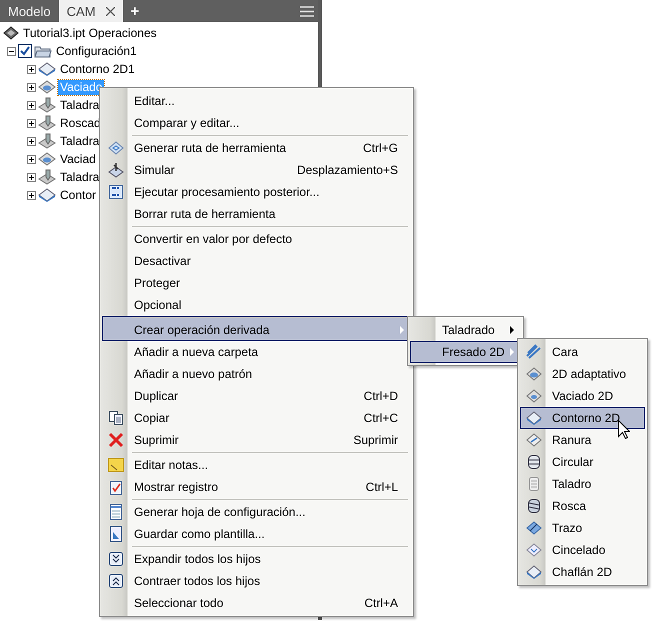 The width and height of the screenshot is (652, 624). What do you see at coordinates (465, 330) in the screenshot?
I see `menu-item: Taladrado` at bounding box center [465, 330].